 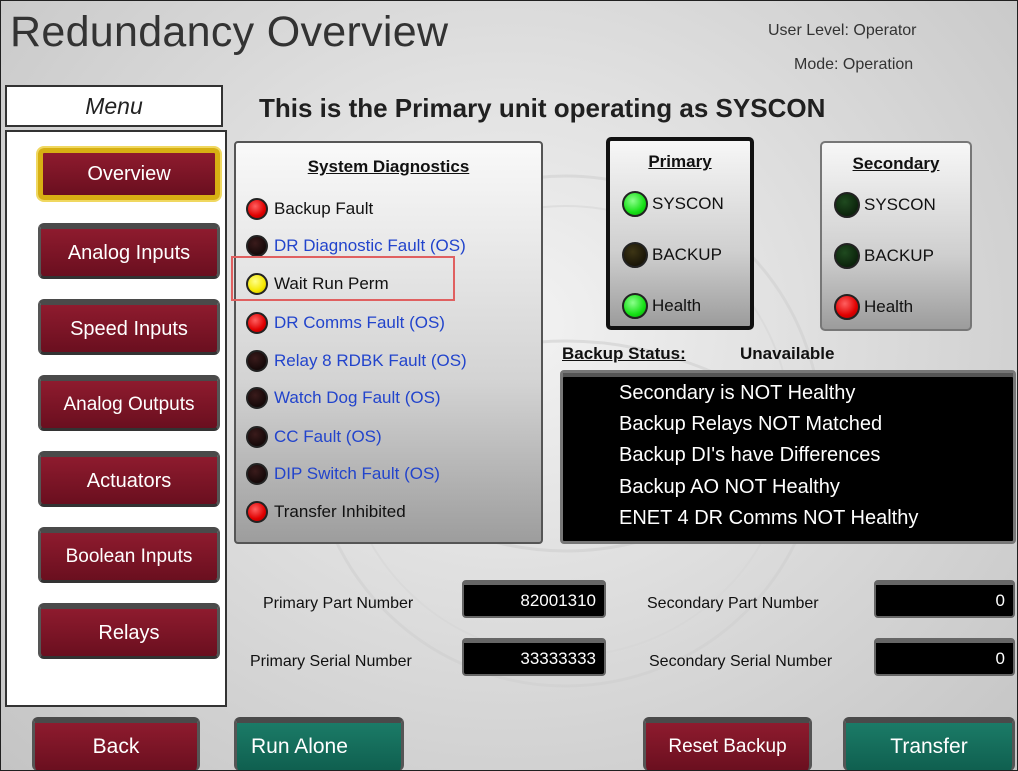 What do you see at coordinates (729, 487) in the screenshot?
I see `status-message: Backup AO NOT Healthy` at bounding box center [729, 487].